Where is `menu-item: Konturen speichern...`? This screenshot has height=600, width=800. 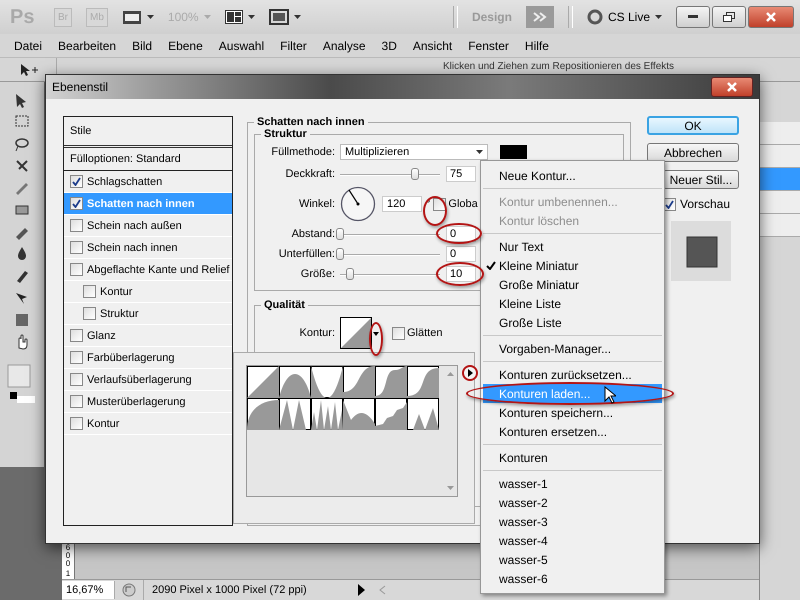 menu-item: Konturen speichern... is located at coordinates (572, 412).